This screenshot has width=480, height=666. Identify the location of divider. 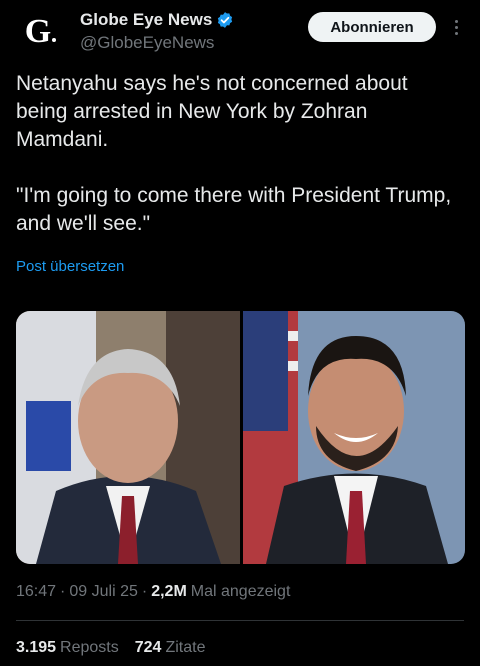
(240, 620).